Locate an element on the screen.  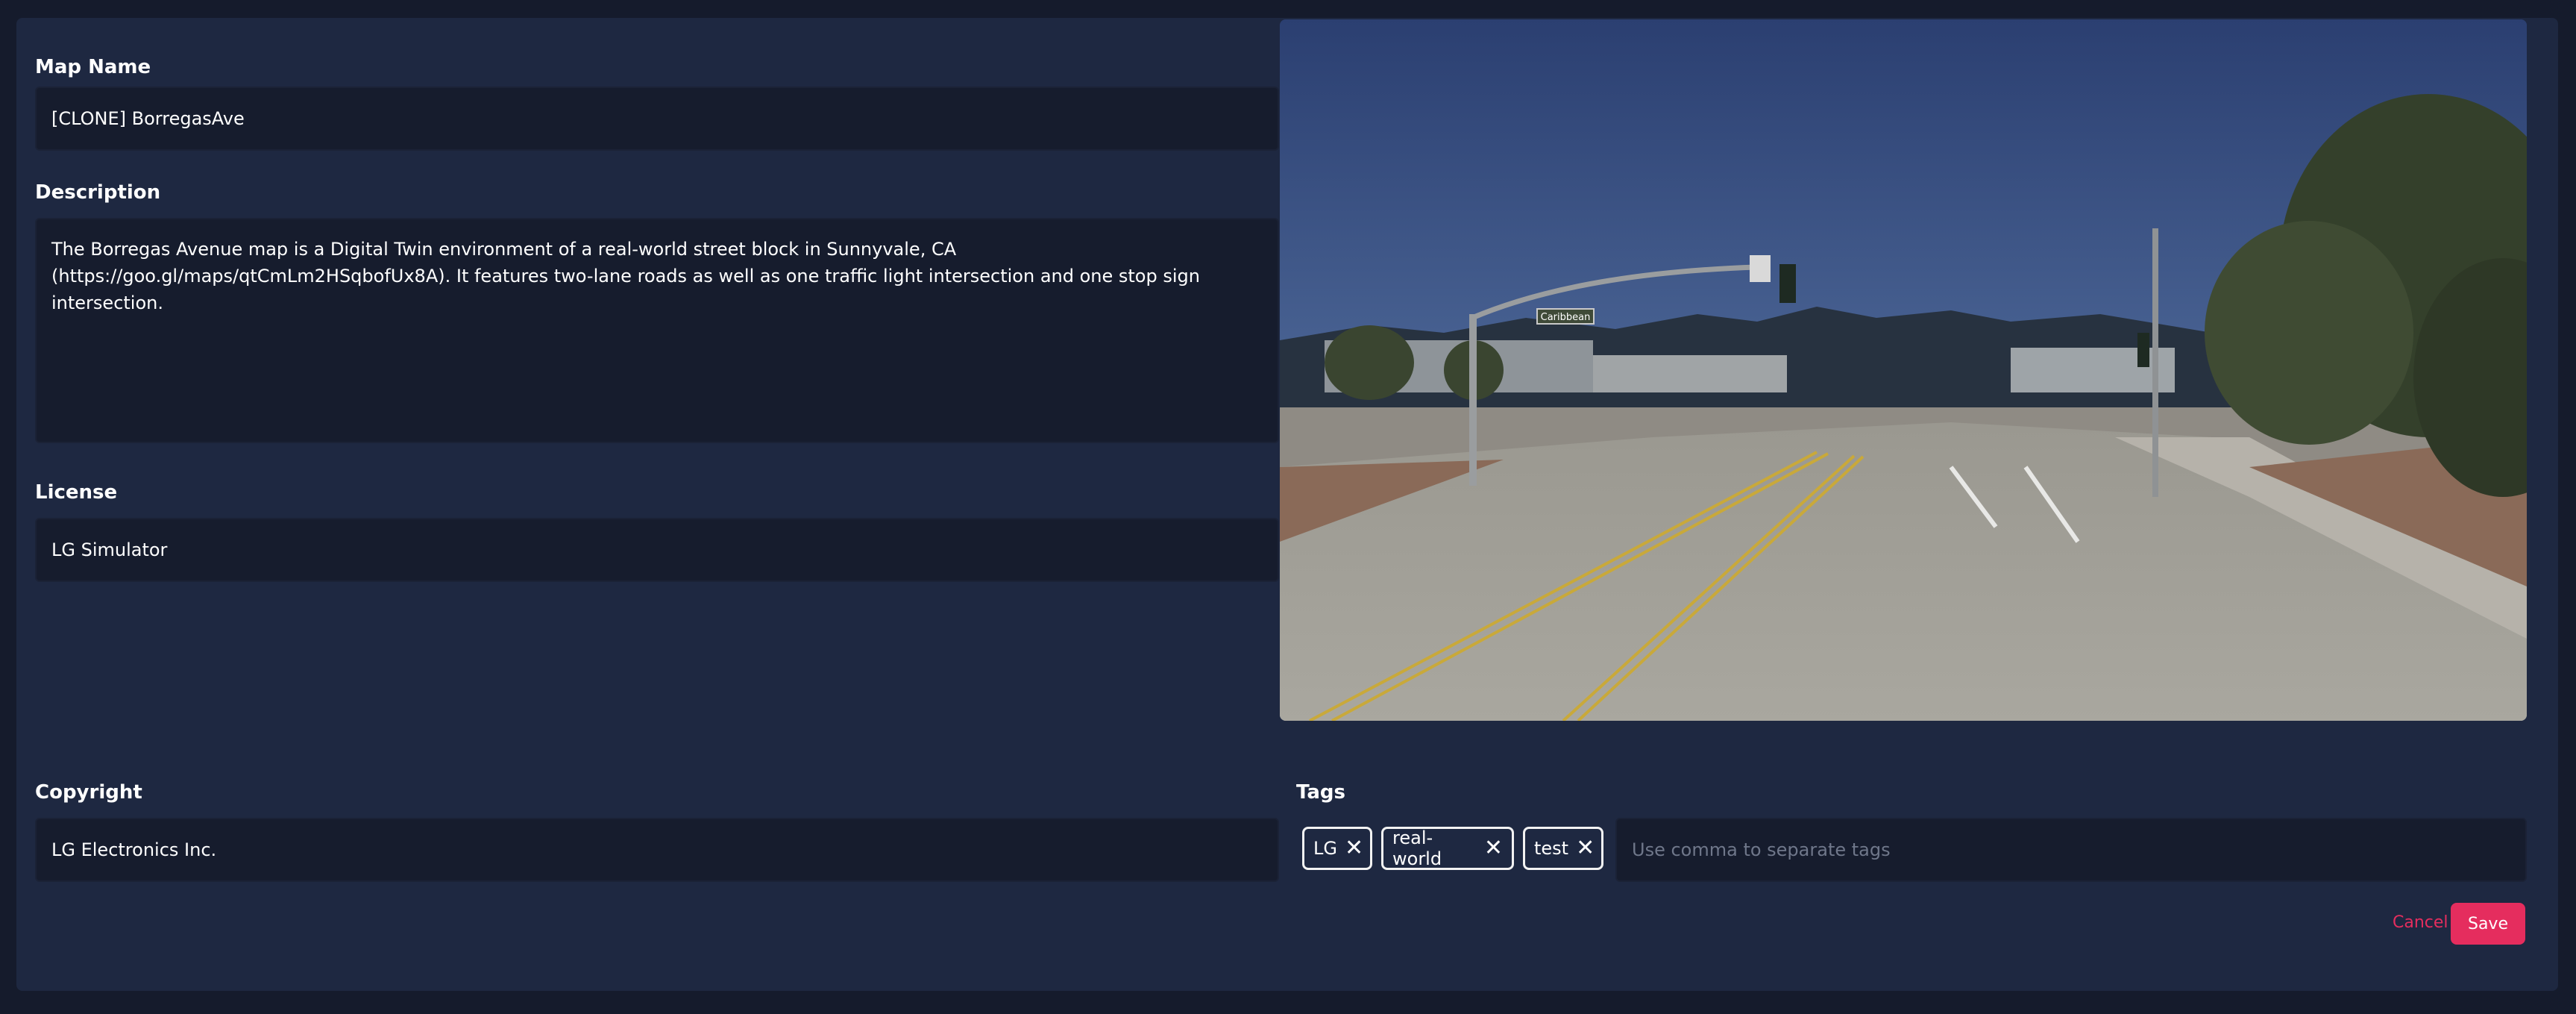
street-sign-text: Caribbean is located at coordinates (1566, 318).